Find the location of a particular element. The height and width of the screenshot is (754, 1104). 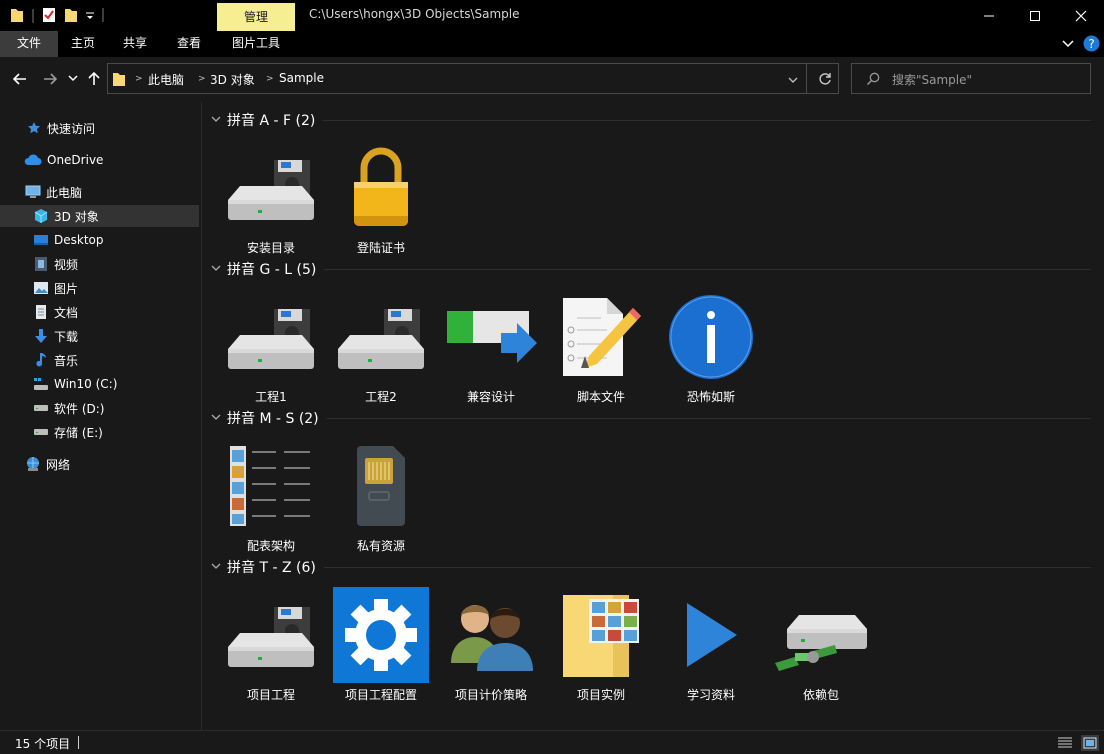

file-item-script-file: 脚本文件 is located at coordinates (601, 351).